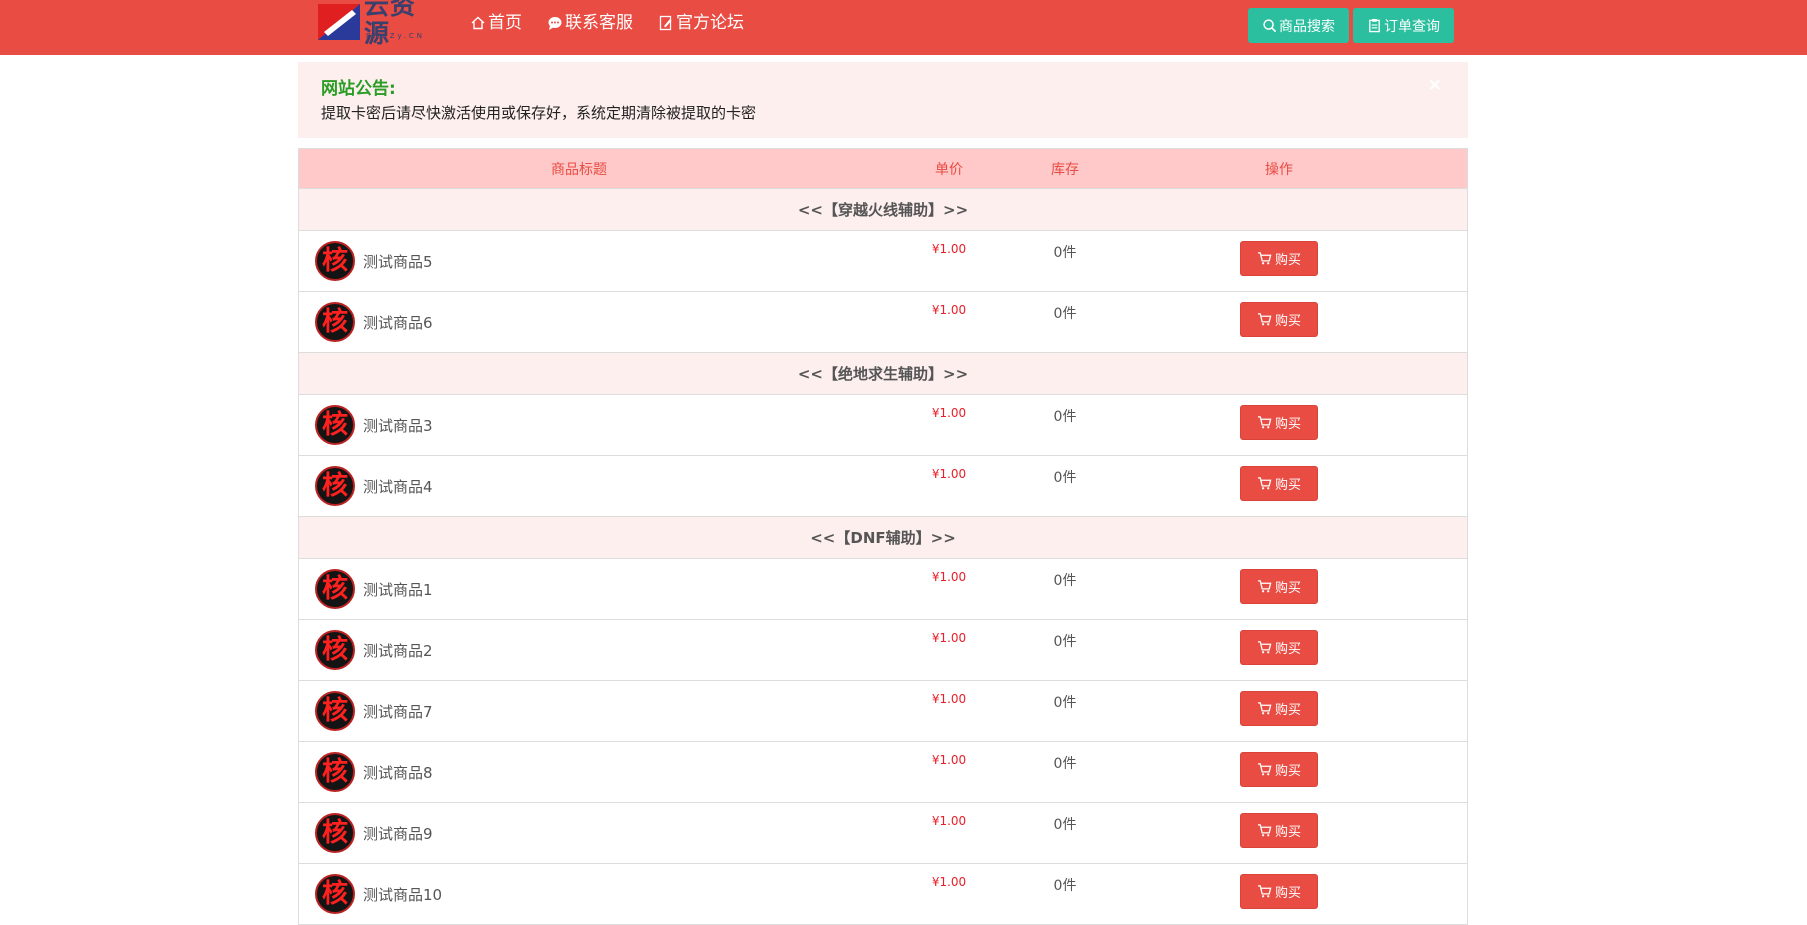  Describe the element at coordinates (1351, 25) in the screenshot. I see `header-buttons: 商品搜索 订单查询` at that location.